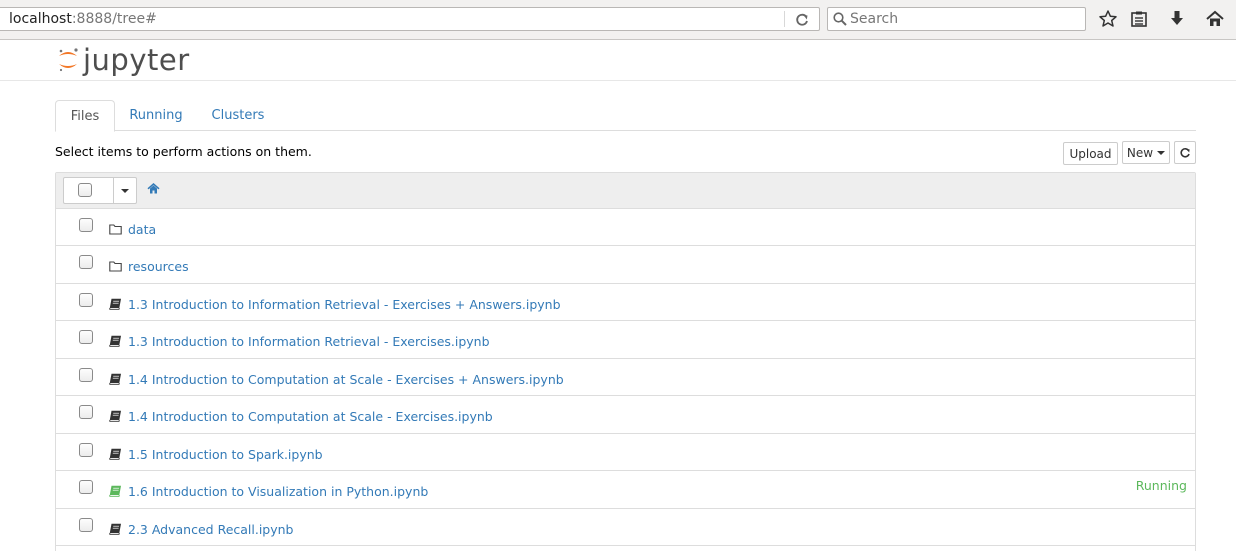 The image size is (1236, 551). What do you see at coordinates (840, 19) in the screenshot?
I see `search-icon` at bounding box center [840, 19].